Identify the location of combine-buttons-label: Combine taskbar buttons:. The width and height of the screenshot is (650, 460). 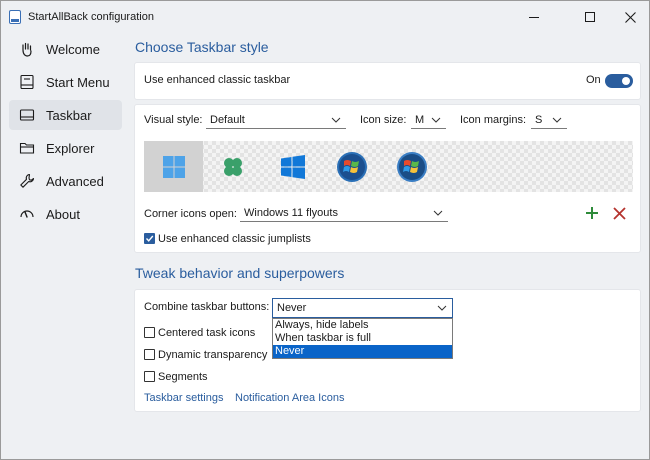
(207, 307).